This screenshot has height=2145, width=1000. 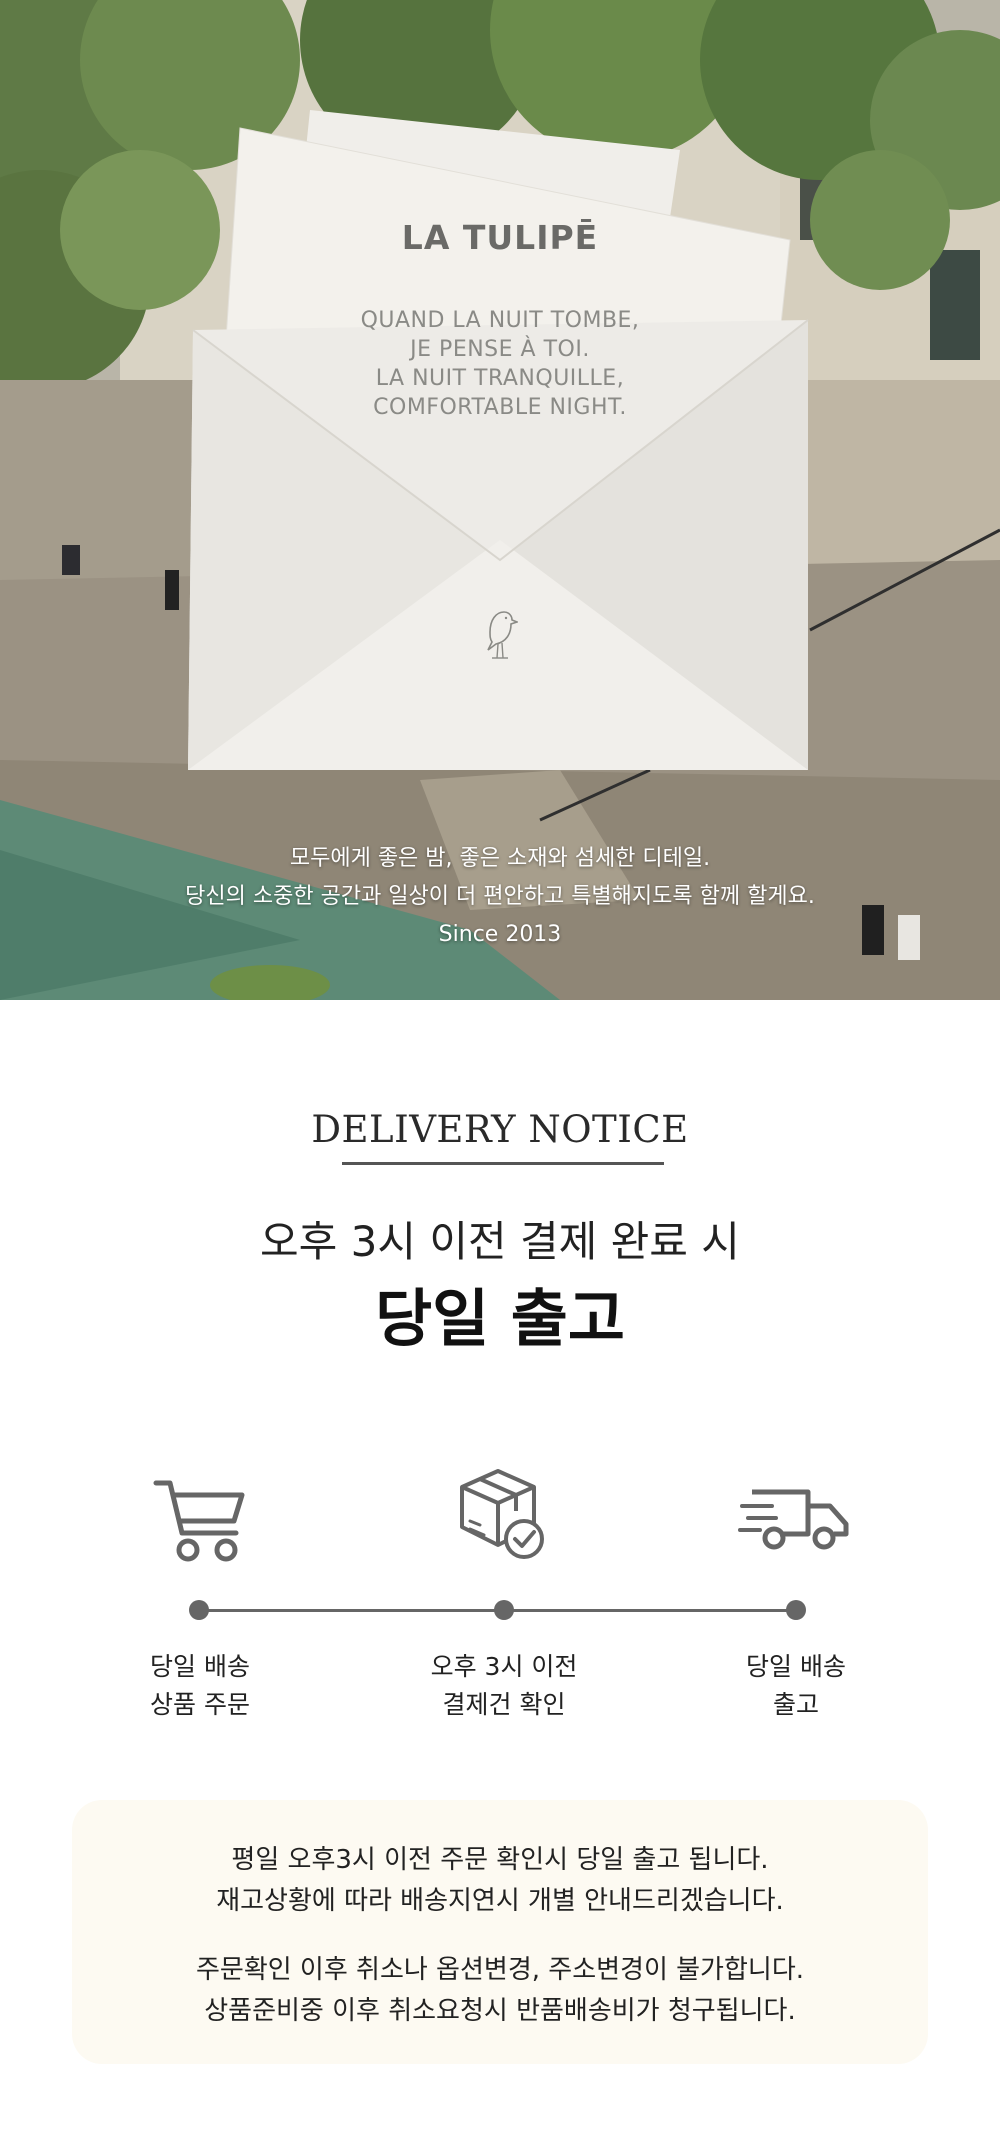 I want to click on step-label-line: 오후 3시 이전, so click(x=504, y=1666).